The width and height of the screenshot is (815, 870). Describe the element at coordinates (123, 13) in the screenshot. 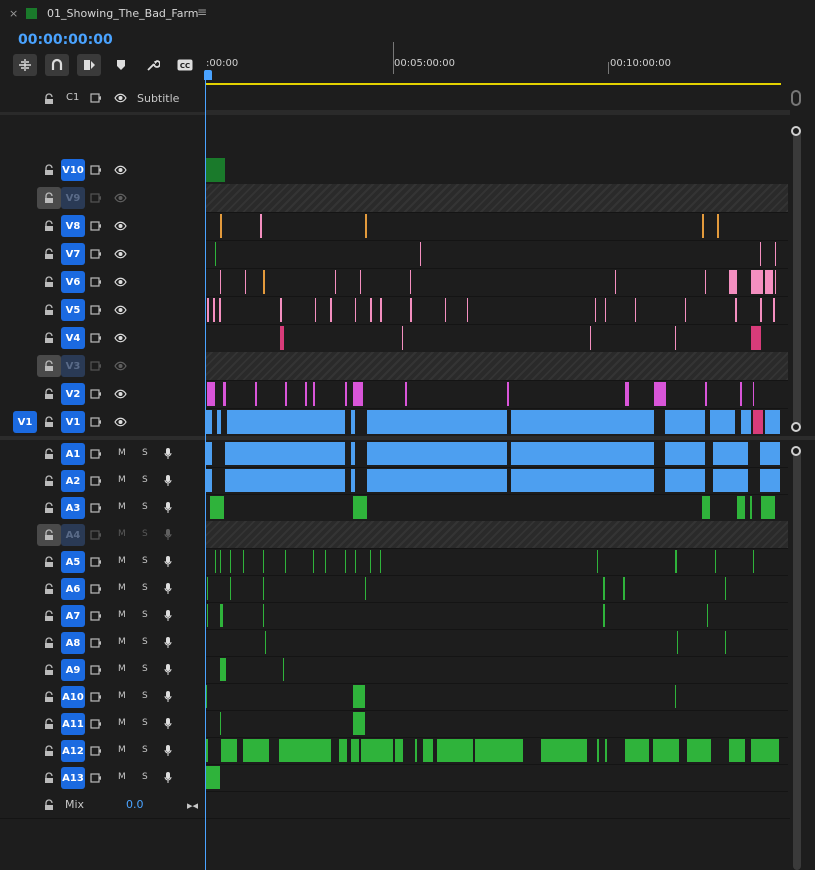

I see `sequence-tab-title: 01_Showing_The_Bad_Farm` at that location.